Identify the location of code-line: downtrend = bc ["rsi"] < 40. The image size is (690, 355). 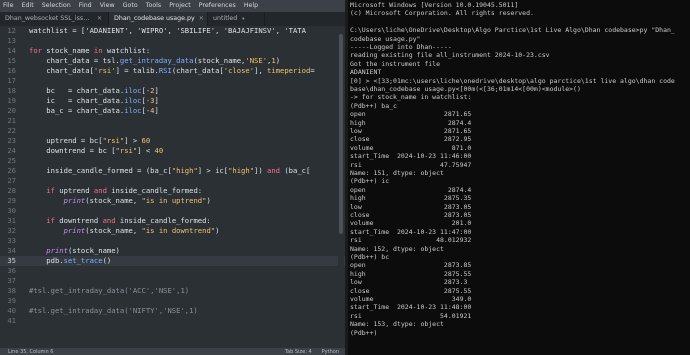
(96, 150).